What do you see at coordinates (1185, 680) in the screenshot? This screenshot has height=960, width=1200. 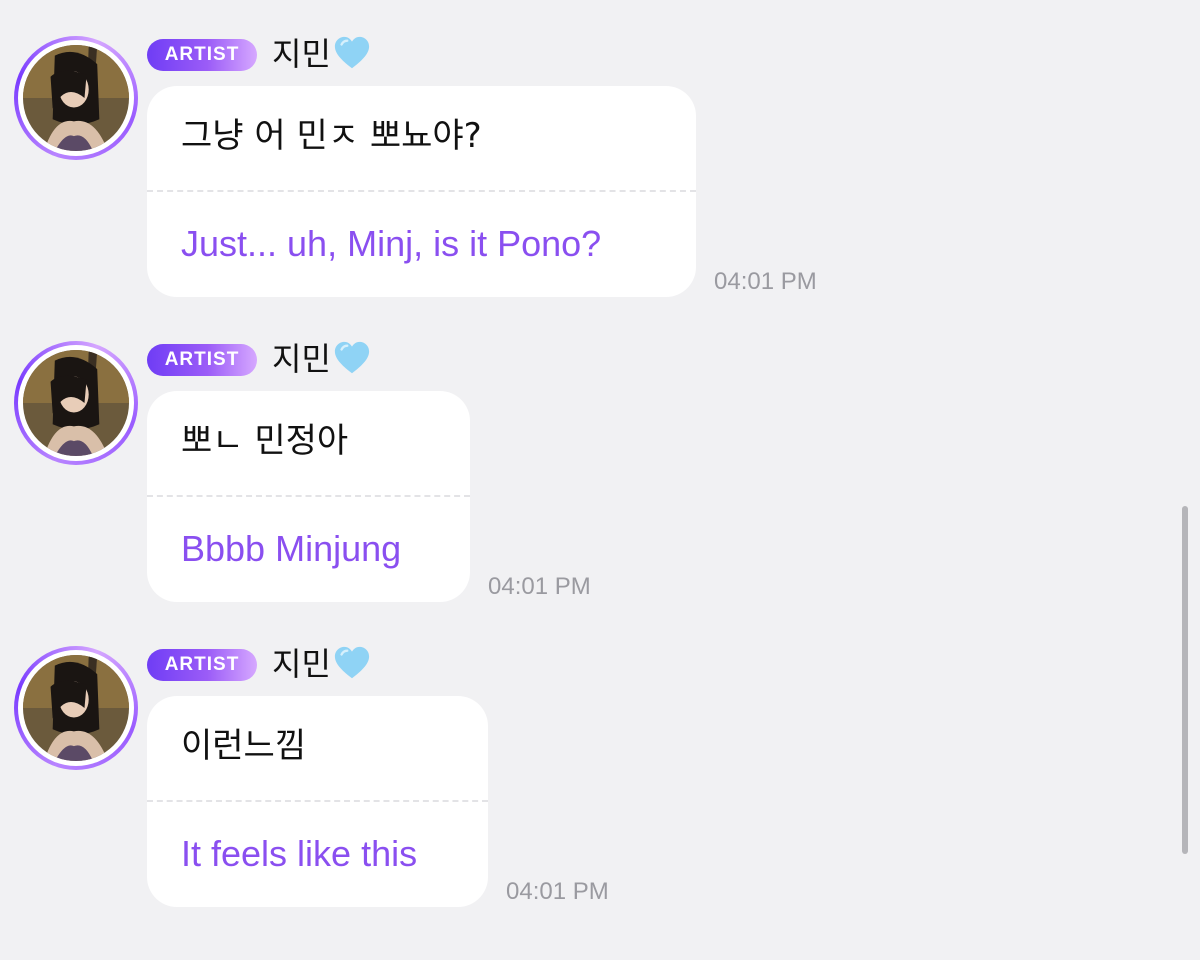 I see `scrollbar` at bounding box center [1185, 680].